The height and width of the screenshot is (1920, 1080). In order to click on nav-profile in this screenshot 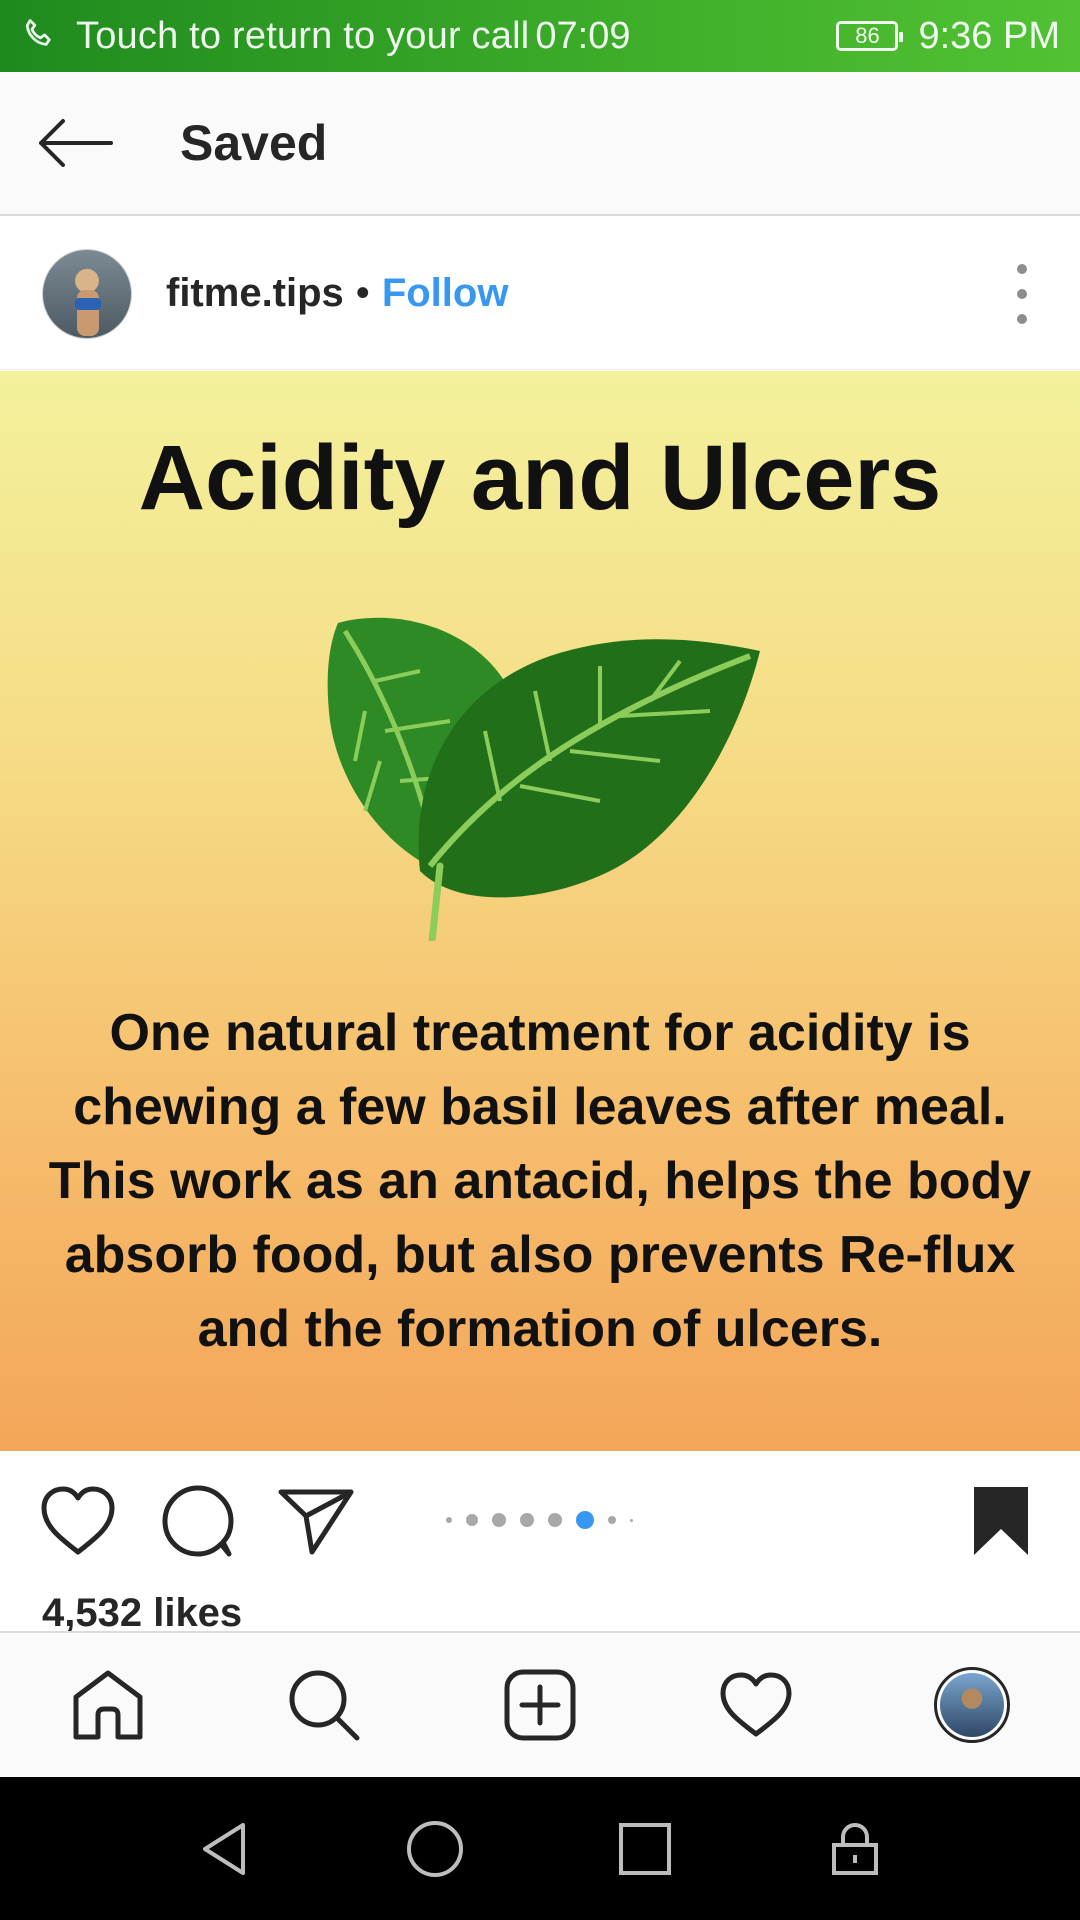, I will do `click(972, 1705)`.